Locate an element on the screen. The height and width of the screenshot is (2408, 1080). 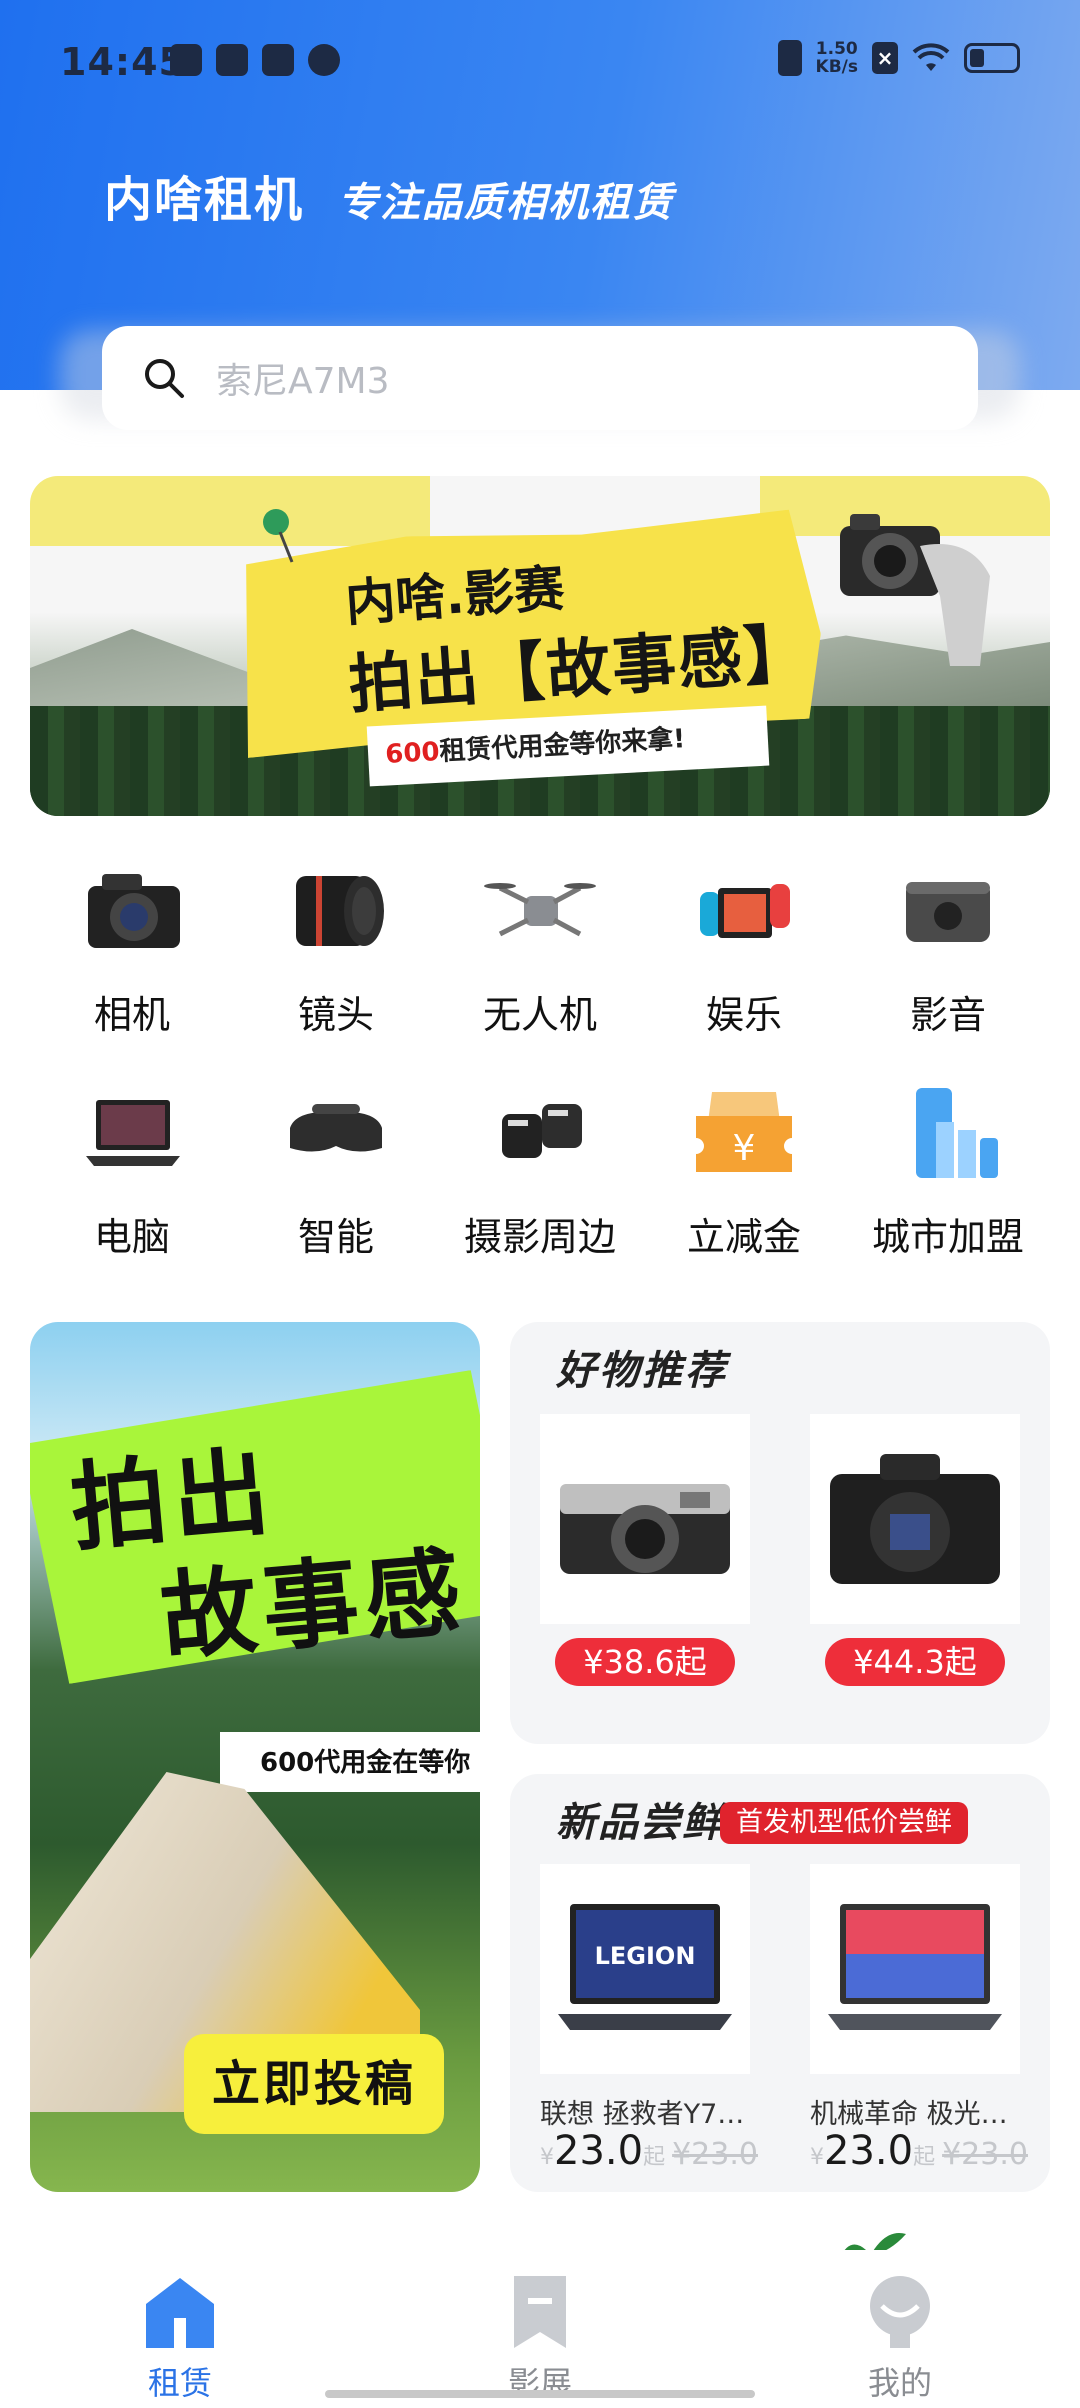
svg-text: LEGION is located at coordinates (645, 1956).